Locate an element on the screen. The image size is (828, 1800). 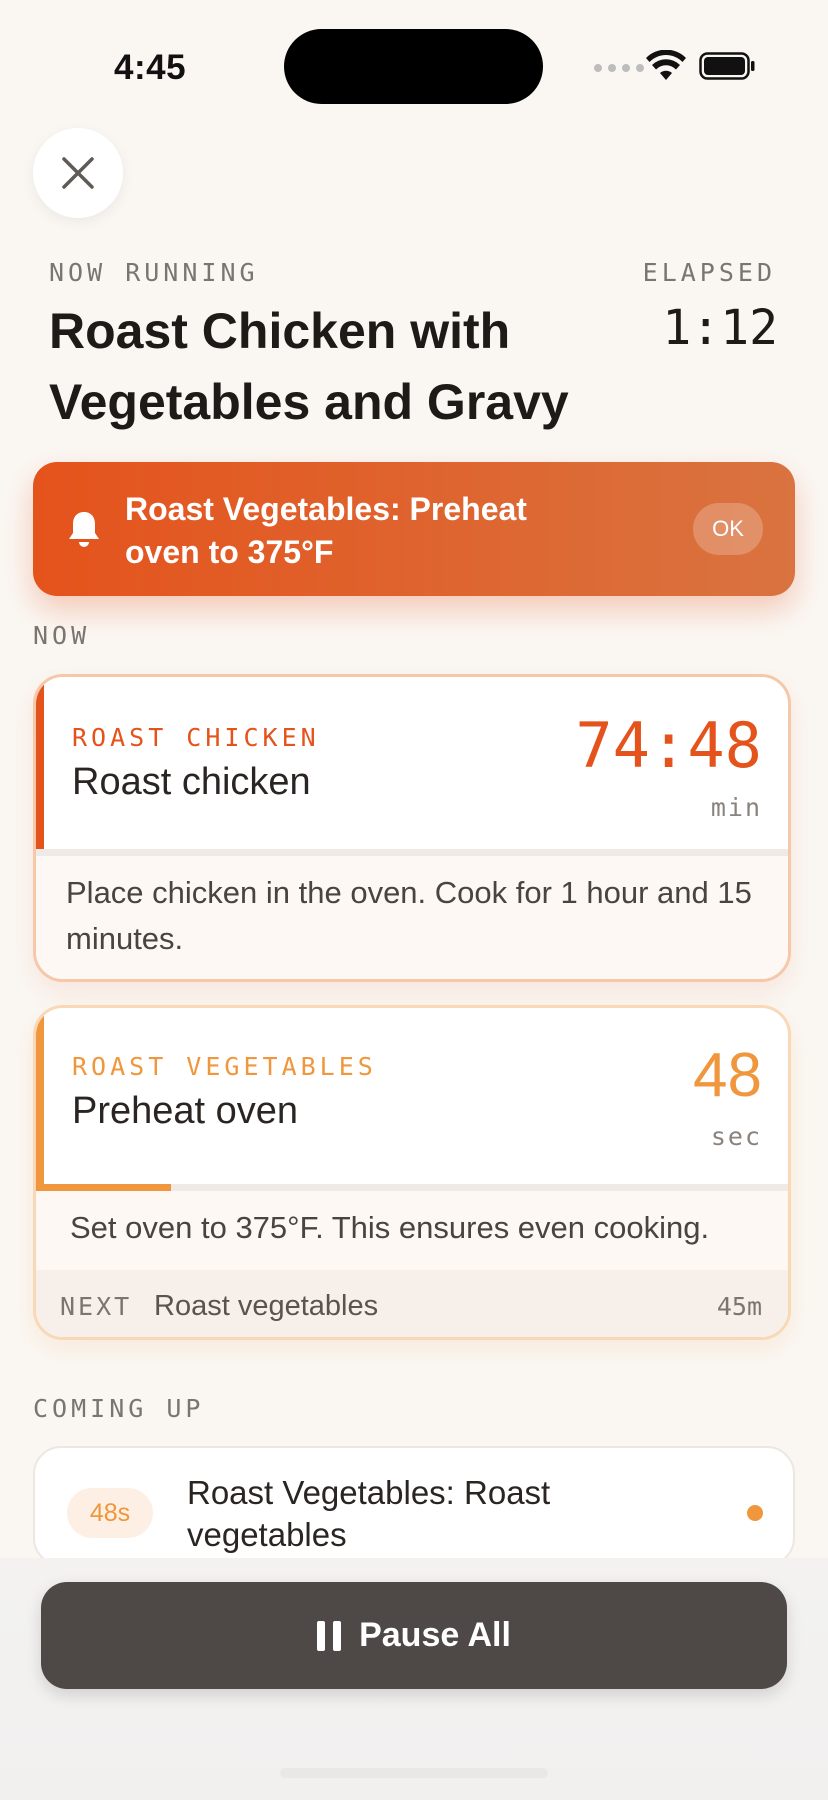
step-progress-fill is located at coordinates (104, 1187).